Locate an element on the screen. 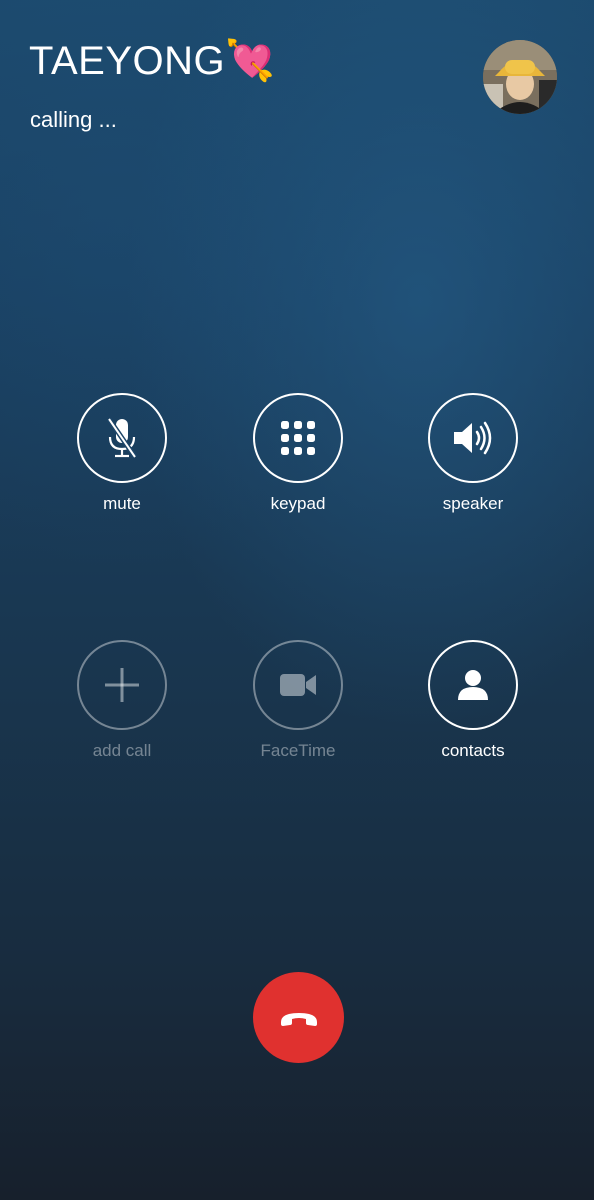  contacts-control: contacts is located at coordinates (473, 700).